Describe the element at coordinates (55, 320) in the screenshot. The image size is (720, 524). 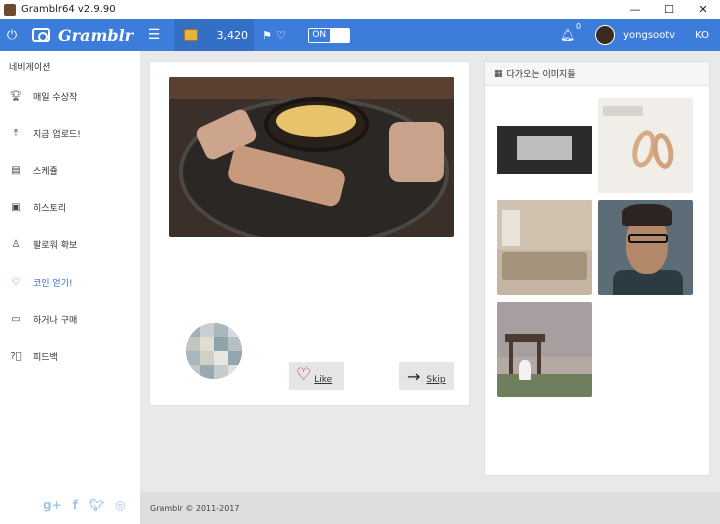
I see `sidebar-item-label: 하거나 구매` at that location.